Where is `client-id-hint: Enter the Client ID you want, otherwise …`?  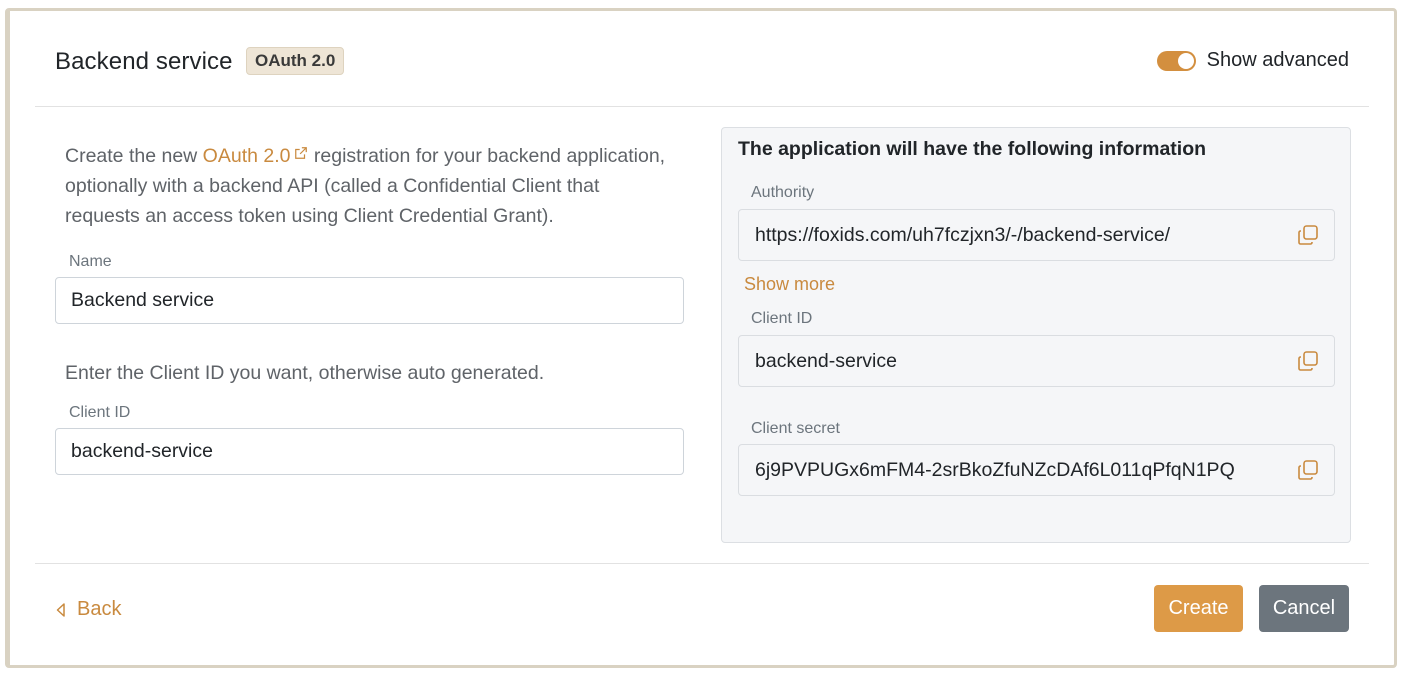 client-id-hint: Enter the Client ID you want, otherwise … is located at coordinates (305, 373).